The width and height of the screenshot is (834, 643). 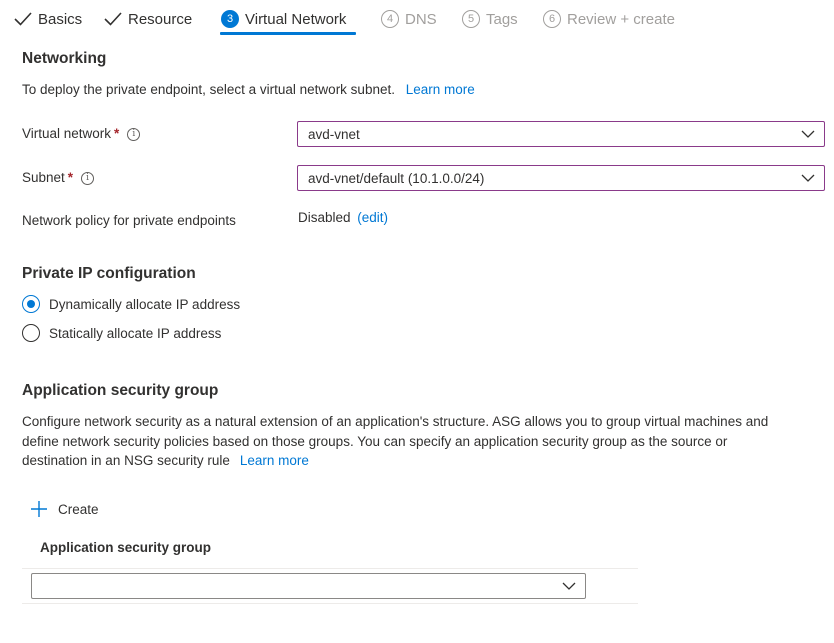 What do you see at coordinates (396, 178) in the screenshot?
I see `dropdown-value: avd-vnet/default (10.1.0.0/24)` at bounding box center [396, 178].